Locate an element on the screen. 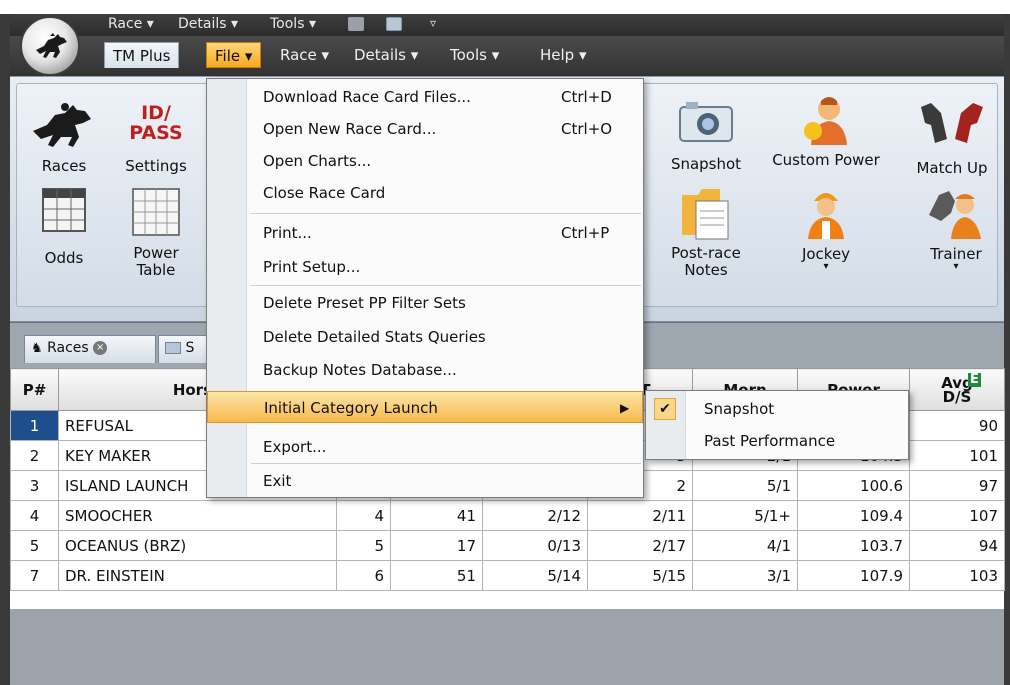 This screenshot has height=685, width=1010. qat-race-menu: Race ▾ is located at coordinates (131, 24).